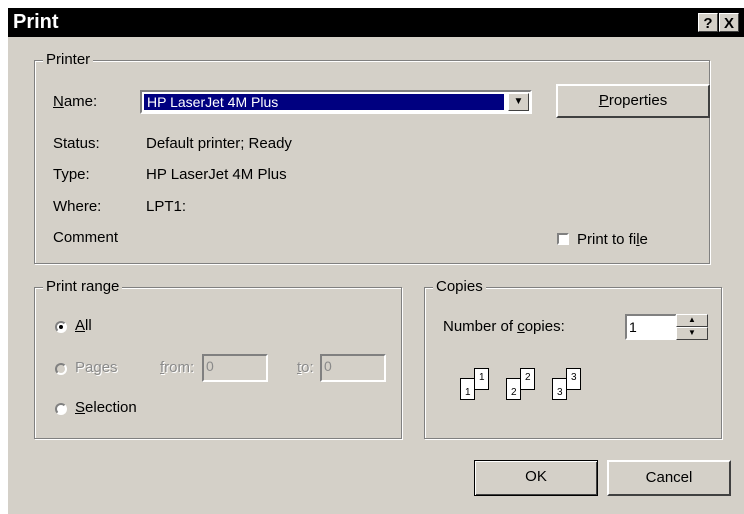 The width and height of the screenshot is (744, 514). Describe the element at coordinates (216, 174) in the screenshot. I see `type-value: HP LaserJet 4M Plus` at that location.